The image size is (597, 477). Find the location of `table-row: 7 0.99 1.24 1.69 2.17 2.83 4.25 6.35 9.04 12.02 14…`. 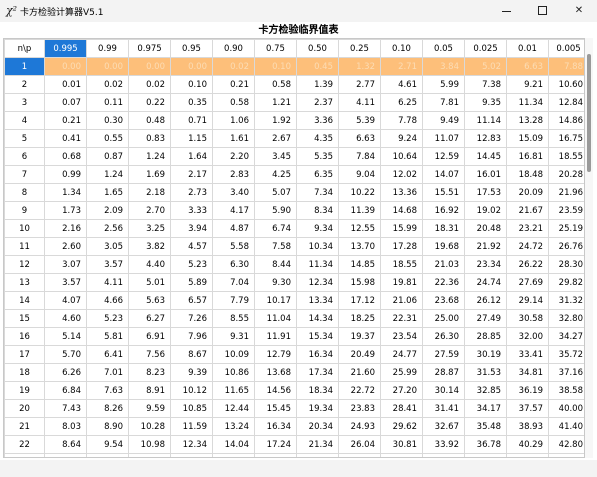

table-row: 7 0.99 1.24 1.69 2.17 2.83 4.25 6.35 9.04 12.02 14… is located at coordinates (294, 174).